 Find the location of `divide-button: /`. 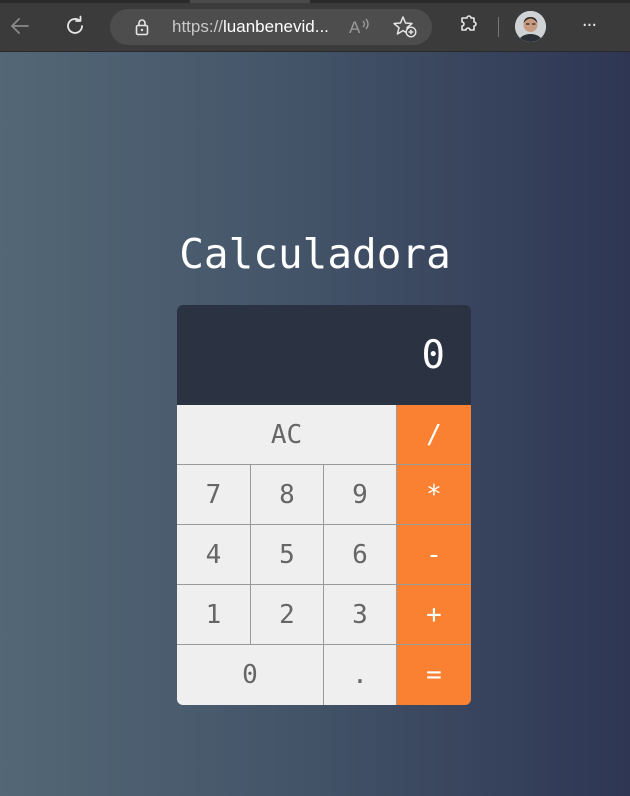

divide-button: / is located at coordinates (434, 435).